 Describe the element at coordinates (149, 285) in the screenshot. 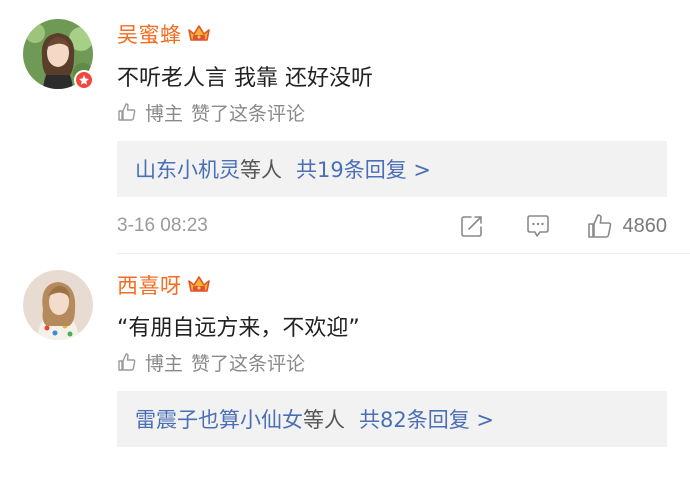

I see `username: 西喜呀` at that location.